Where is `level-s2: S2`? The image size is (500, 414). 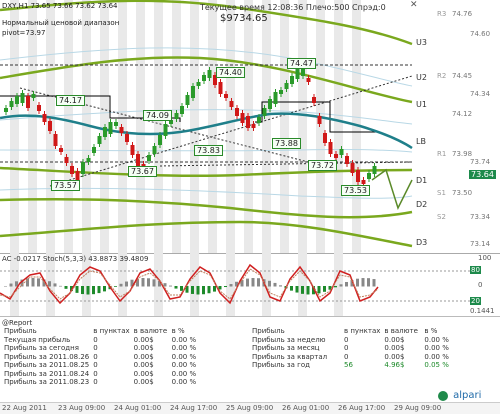 level-s2: S2 is located at coordinates (441, 217).